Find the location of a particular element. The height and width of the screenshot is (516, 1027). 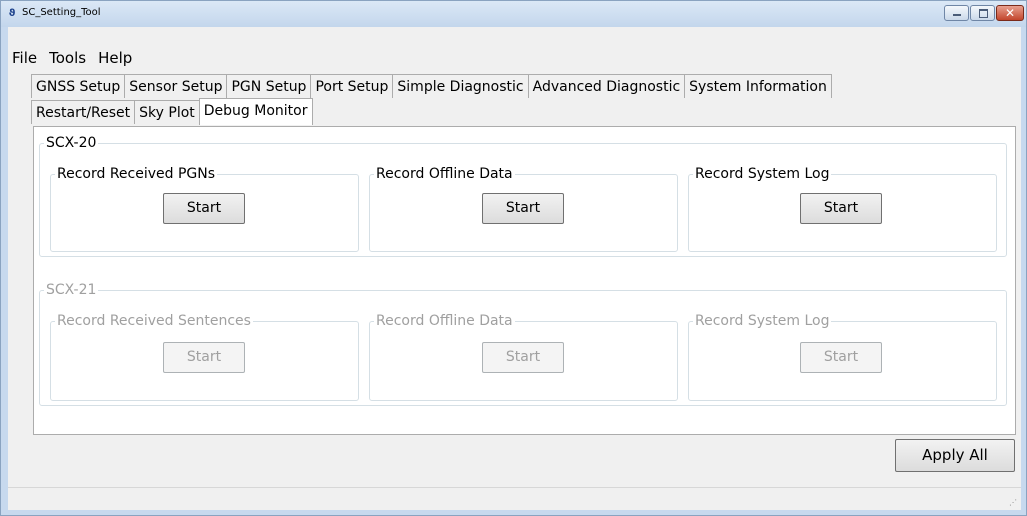

tab-gnss-setup: GNSS Setup is located at coordinates (78, 86).